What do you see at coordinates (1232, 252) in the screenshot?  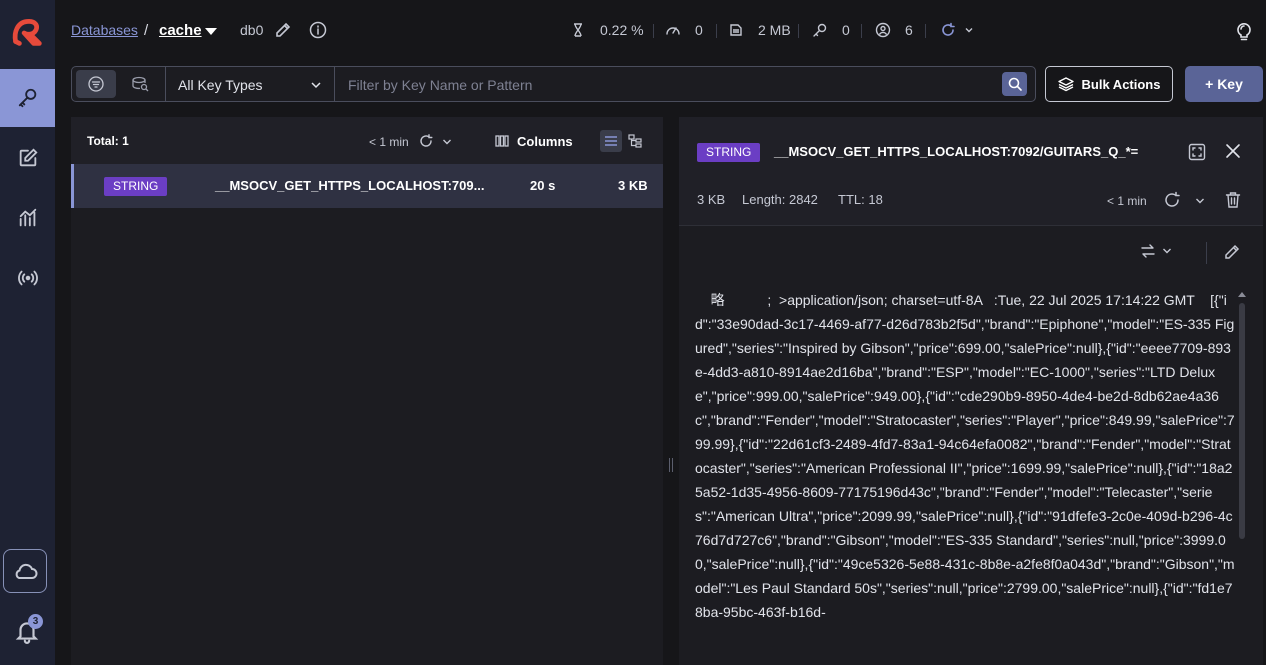 I see `edit-value-pencil-icon` at bounding box center [1232, 252].